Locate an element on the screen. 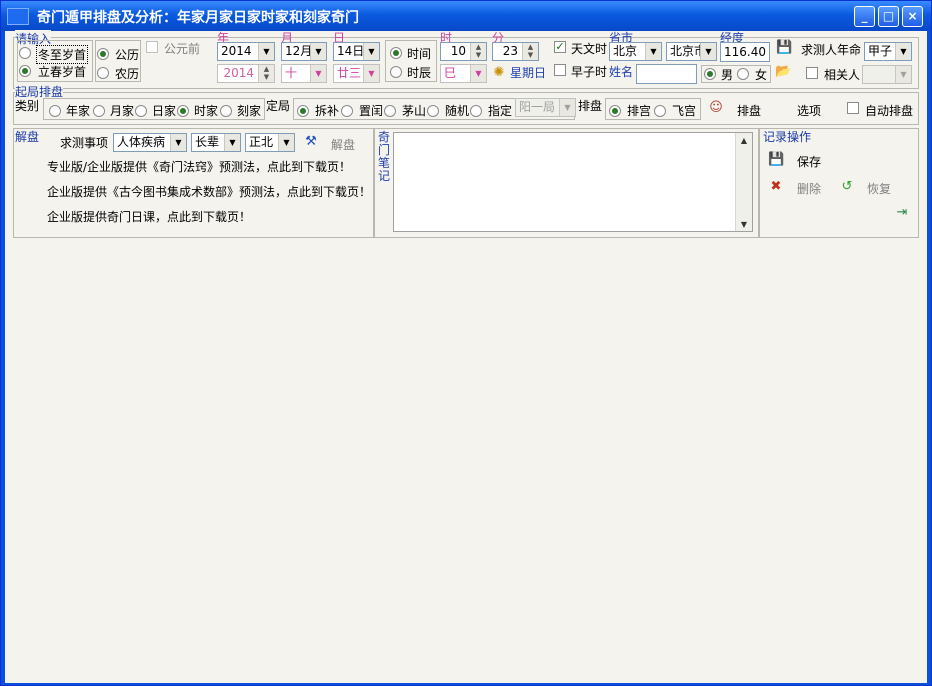 Image resolution: width=932 pixels, height=686 pixels. exit-door-icon: ⇥ is located at coordinates (902, 213).